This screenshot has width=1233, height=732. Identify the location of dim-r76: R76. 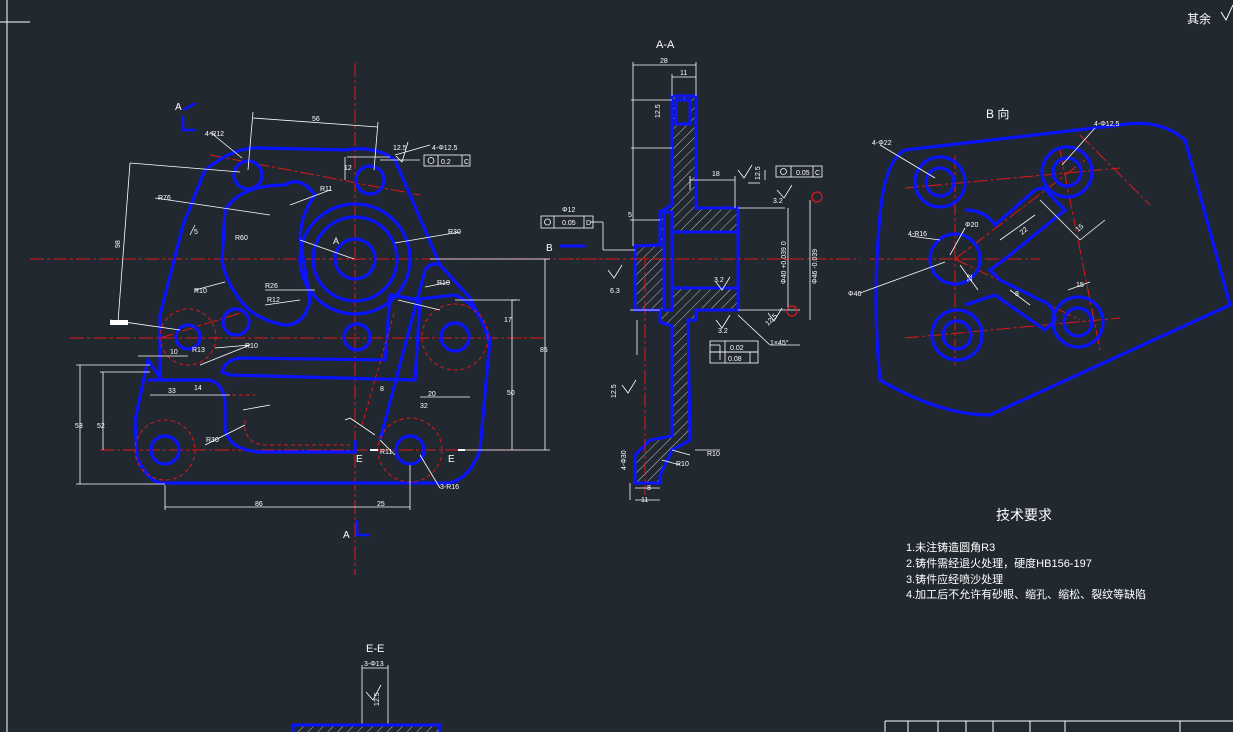
(164, 198).